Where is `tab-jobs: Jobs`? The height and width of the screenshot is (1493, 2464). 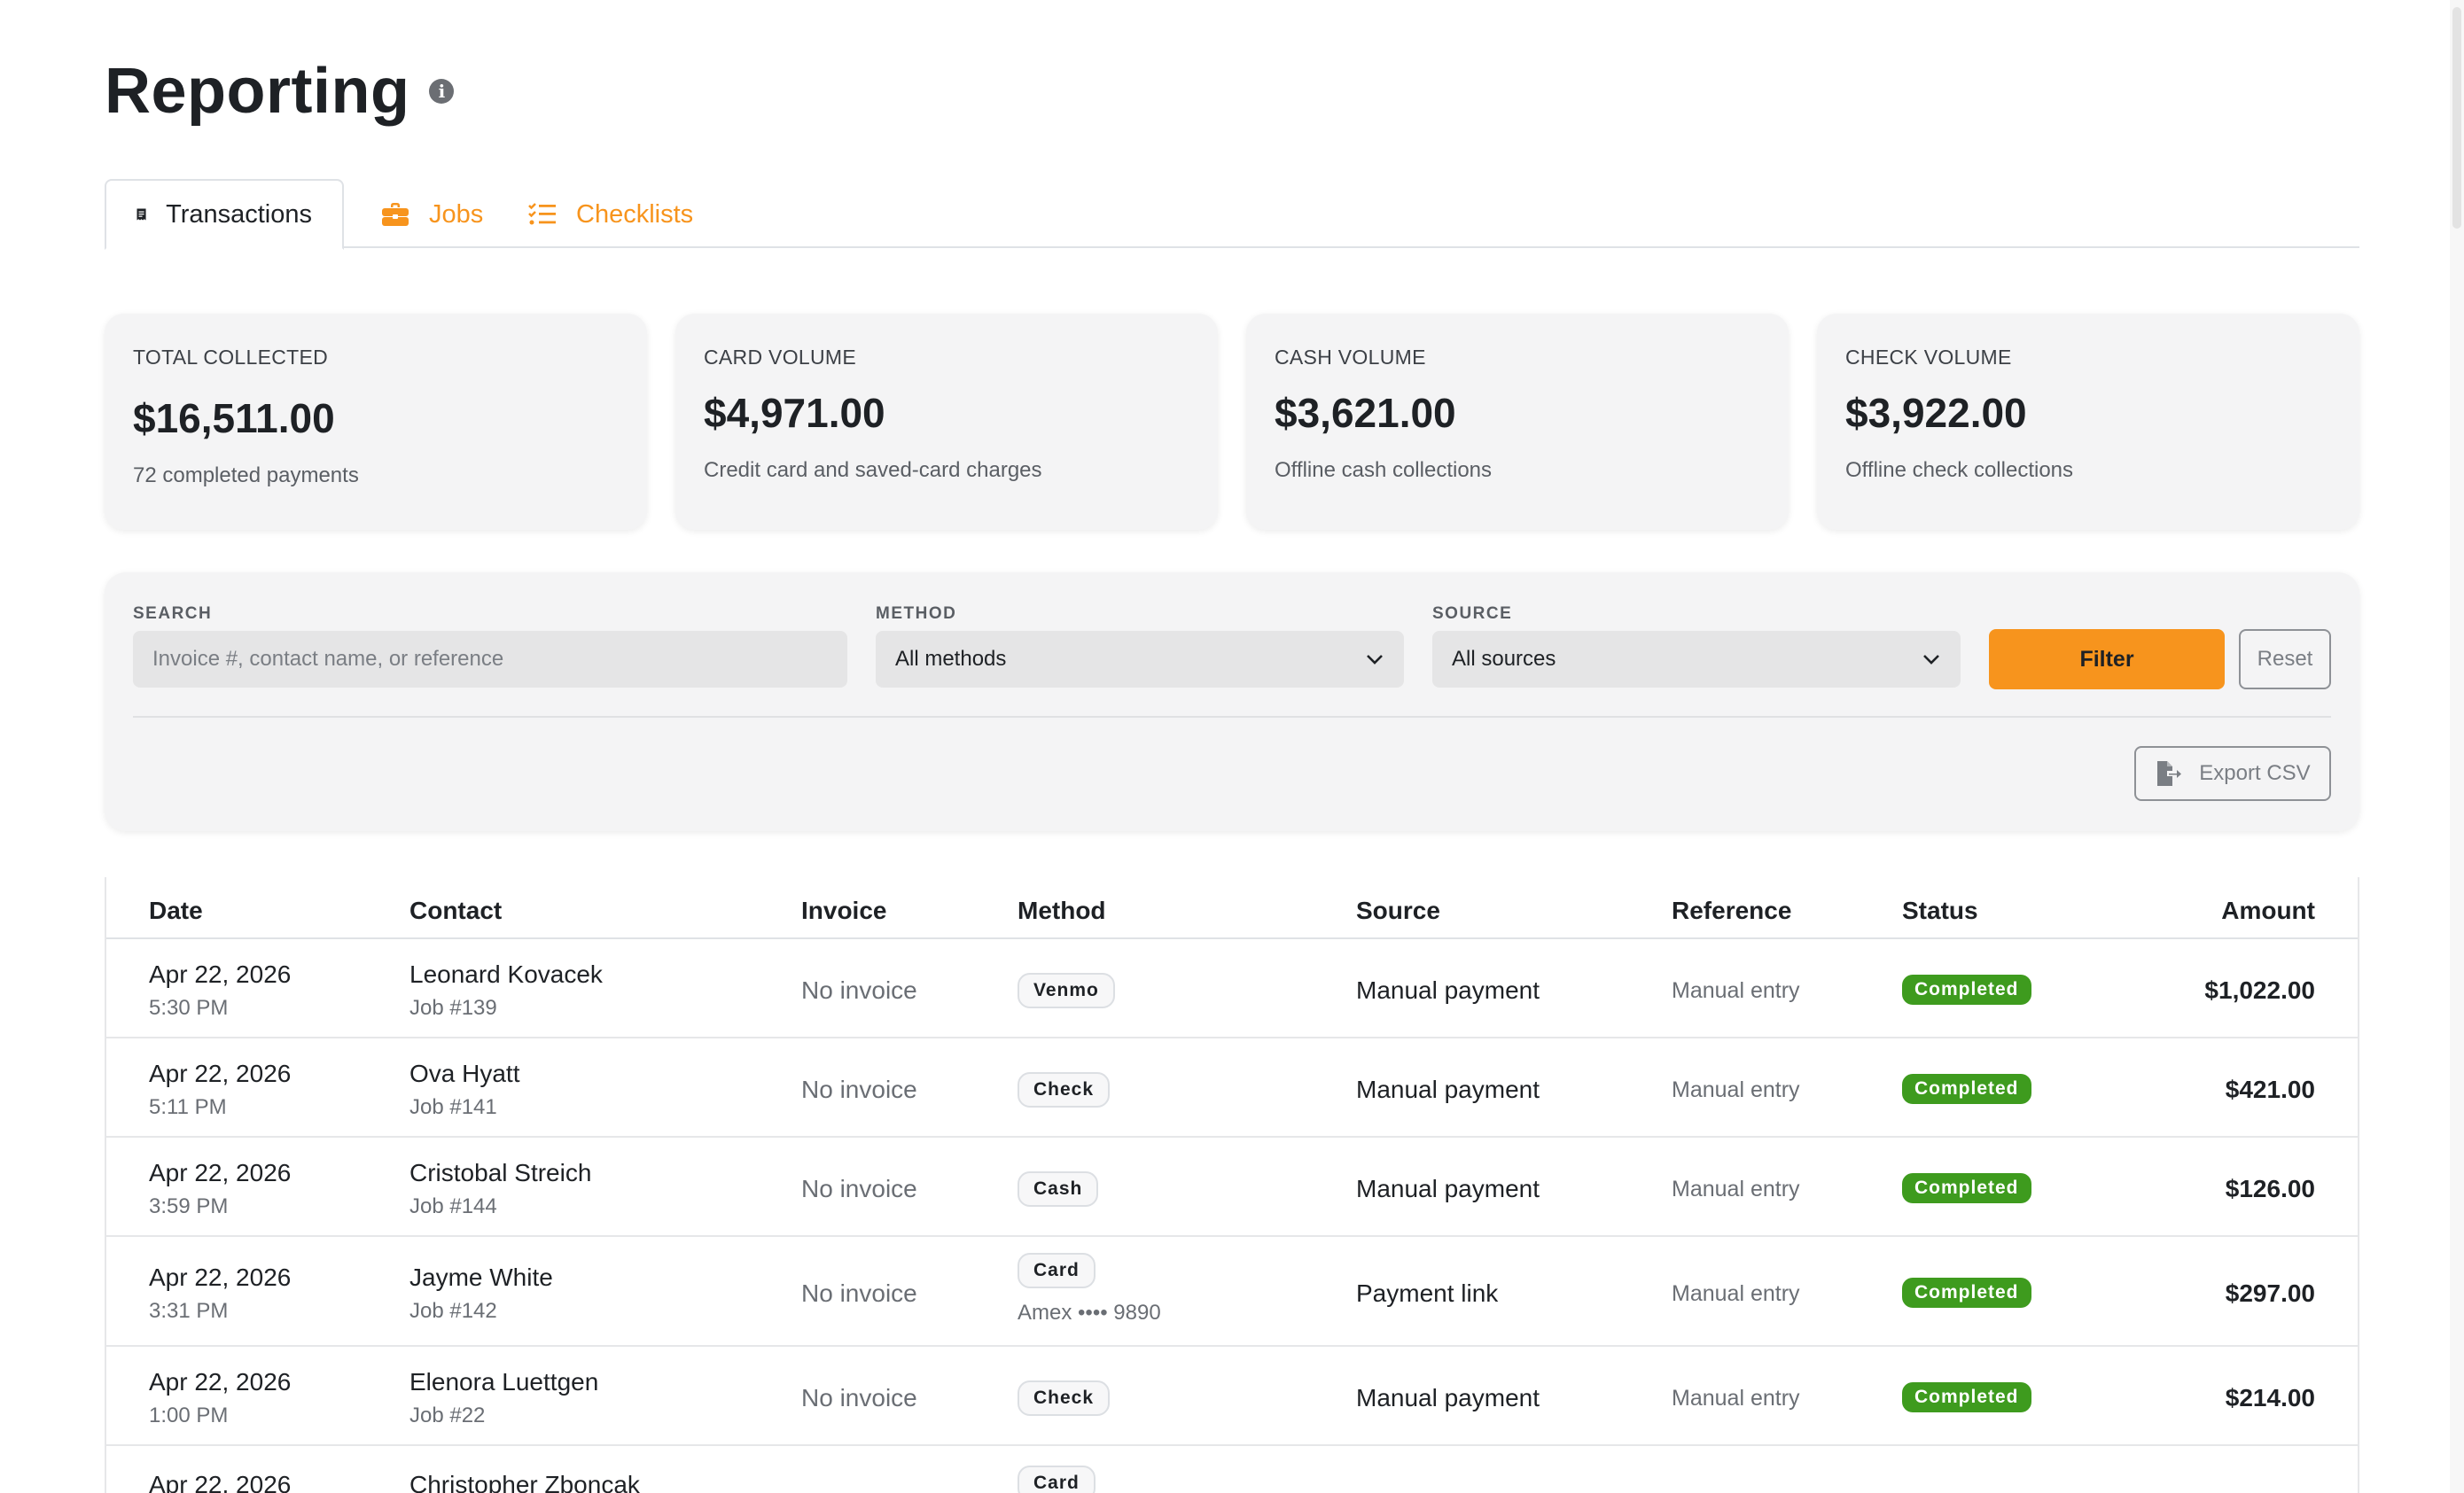
tab-jobs: Jobs is located at coordinates (432, 214).